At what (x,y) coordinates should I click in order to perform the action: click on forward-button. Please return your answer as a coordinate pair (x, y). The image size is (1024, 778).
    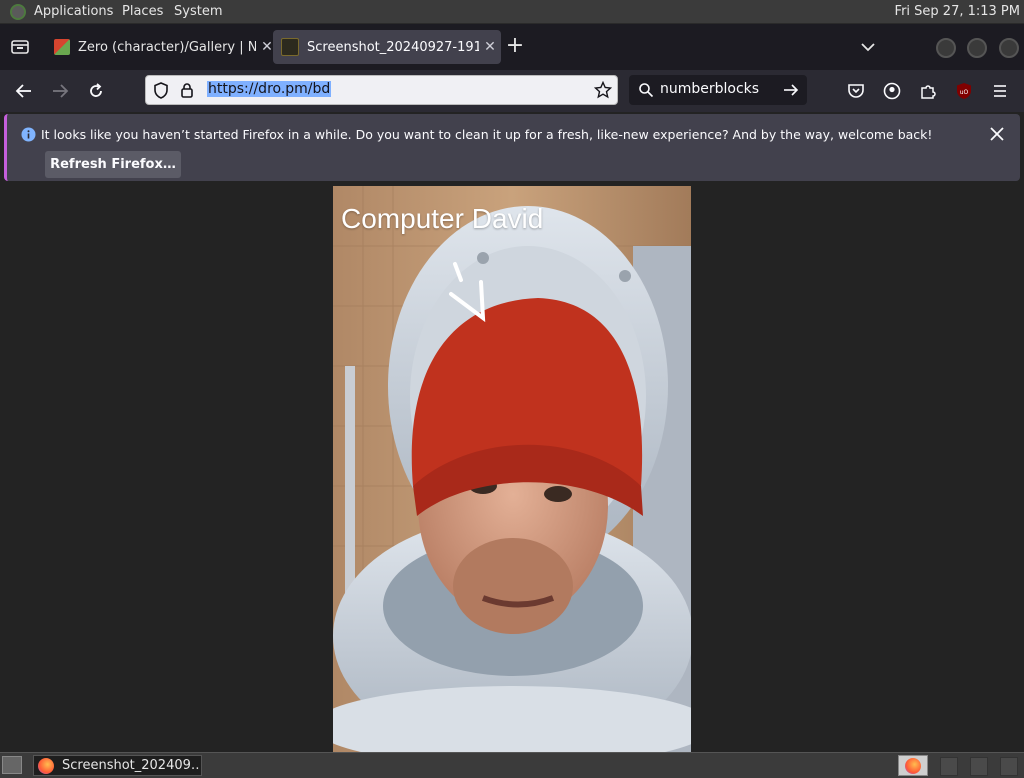
    Looking at the image, I should click on (60, 91).